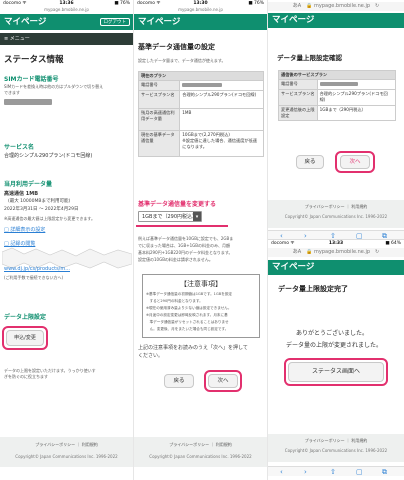  Describe the element at coordinates (66, 39) in the screenshot. I see `menu-bar: ≡ メニュー` at that location.